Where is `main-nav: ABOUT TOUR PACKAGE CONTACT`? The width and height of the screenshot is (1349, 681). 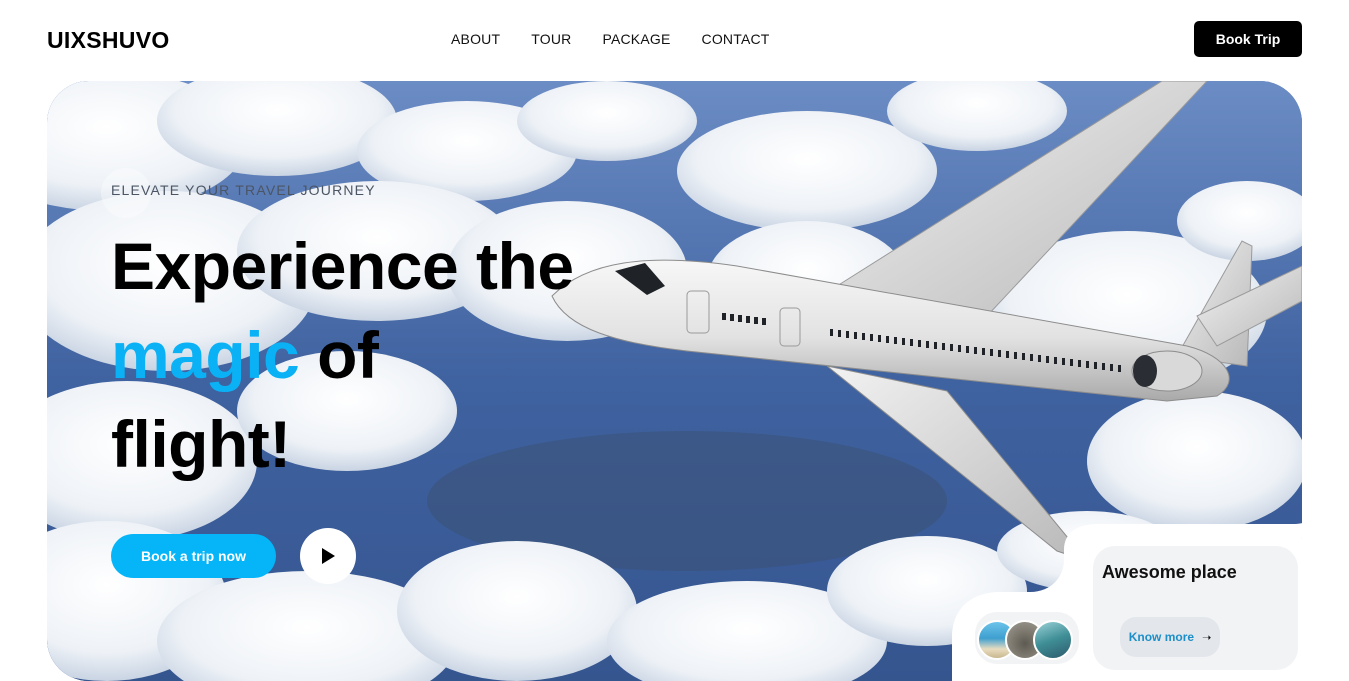 main-nav: ABOUT TOUR PACKAGE CONTACT is located at coordinates (610, 39).